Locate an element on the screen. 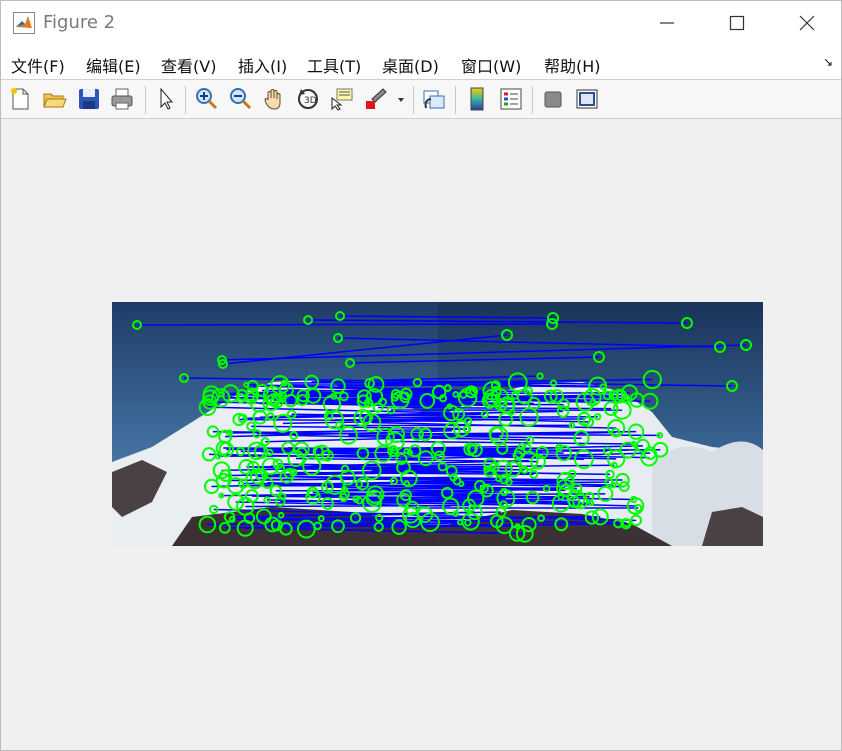 The image size is (842, 751). menu-file: 文件(F) is located at coordinates (38, 65).